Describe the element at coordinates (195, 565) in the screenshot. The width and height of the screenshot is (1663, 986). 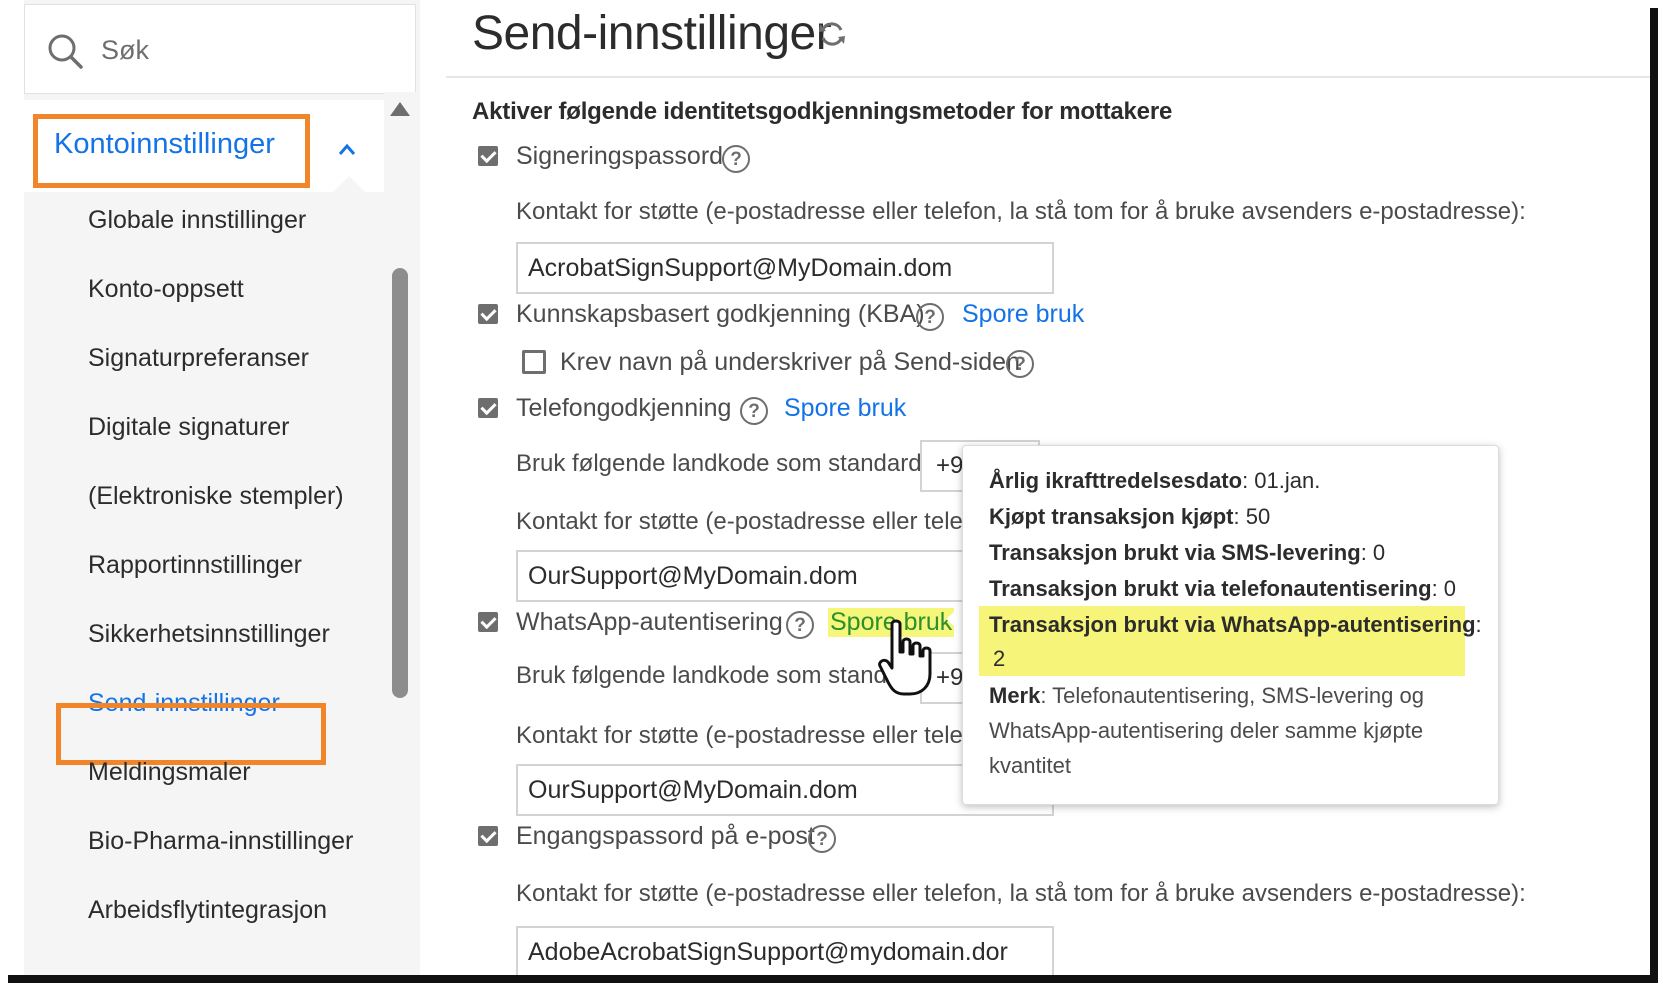
I see `sidebar-item-report-settings: Rapportinnstillinger` at that location.